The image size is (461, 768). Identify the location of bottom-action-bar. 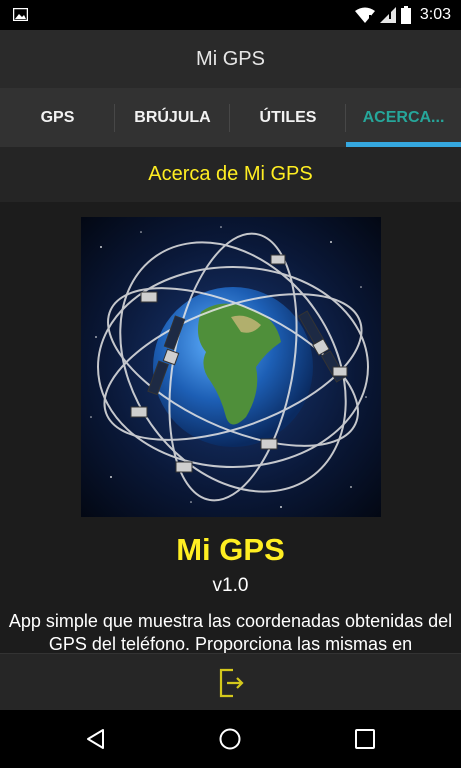
(230, 682).